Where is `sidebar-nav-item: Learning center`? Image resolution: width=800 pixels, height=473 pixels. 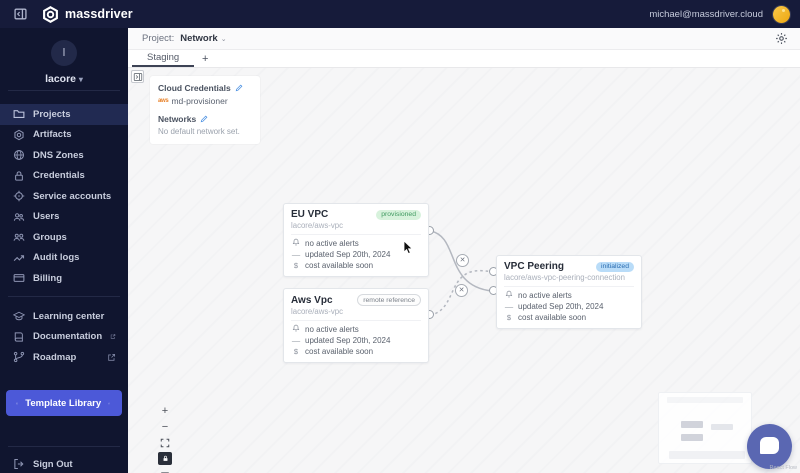
sidebar-nav-item: Learning center is located at coordinates (64, 316).